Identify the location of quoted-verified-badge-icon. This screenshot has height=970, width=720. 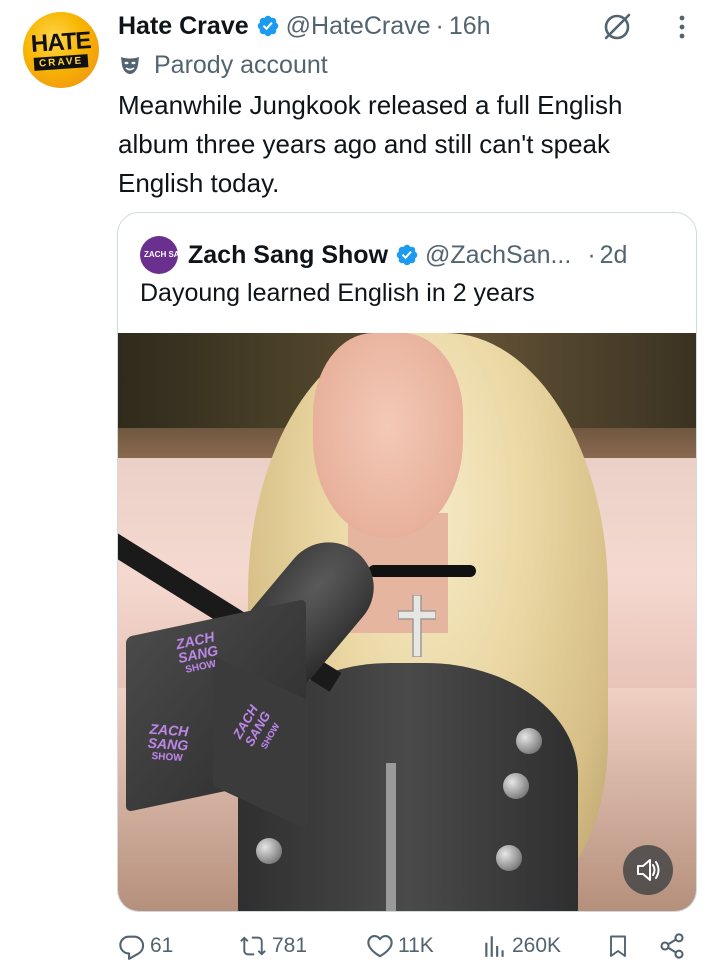
(407, 255).